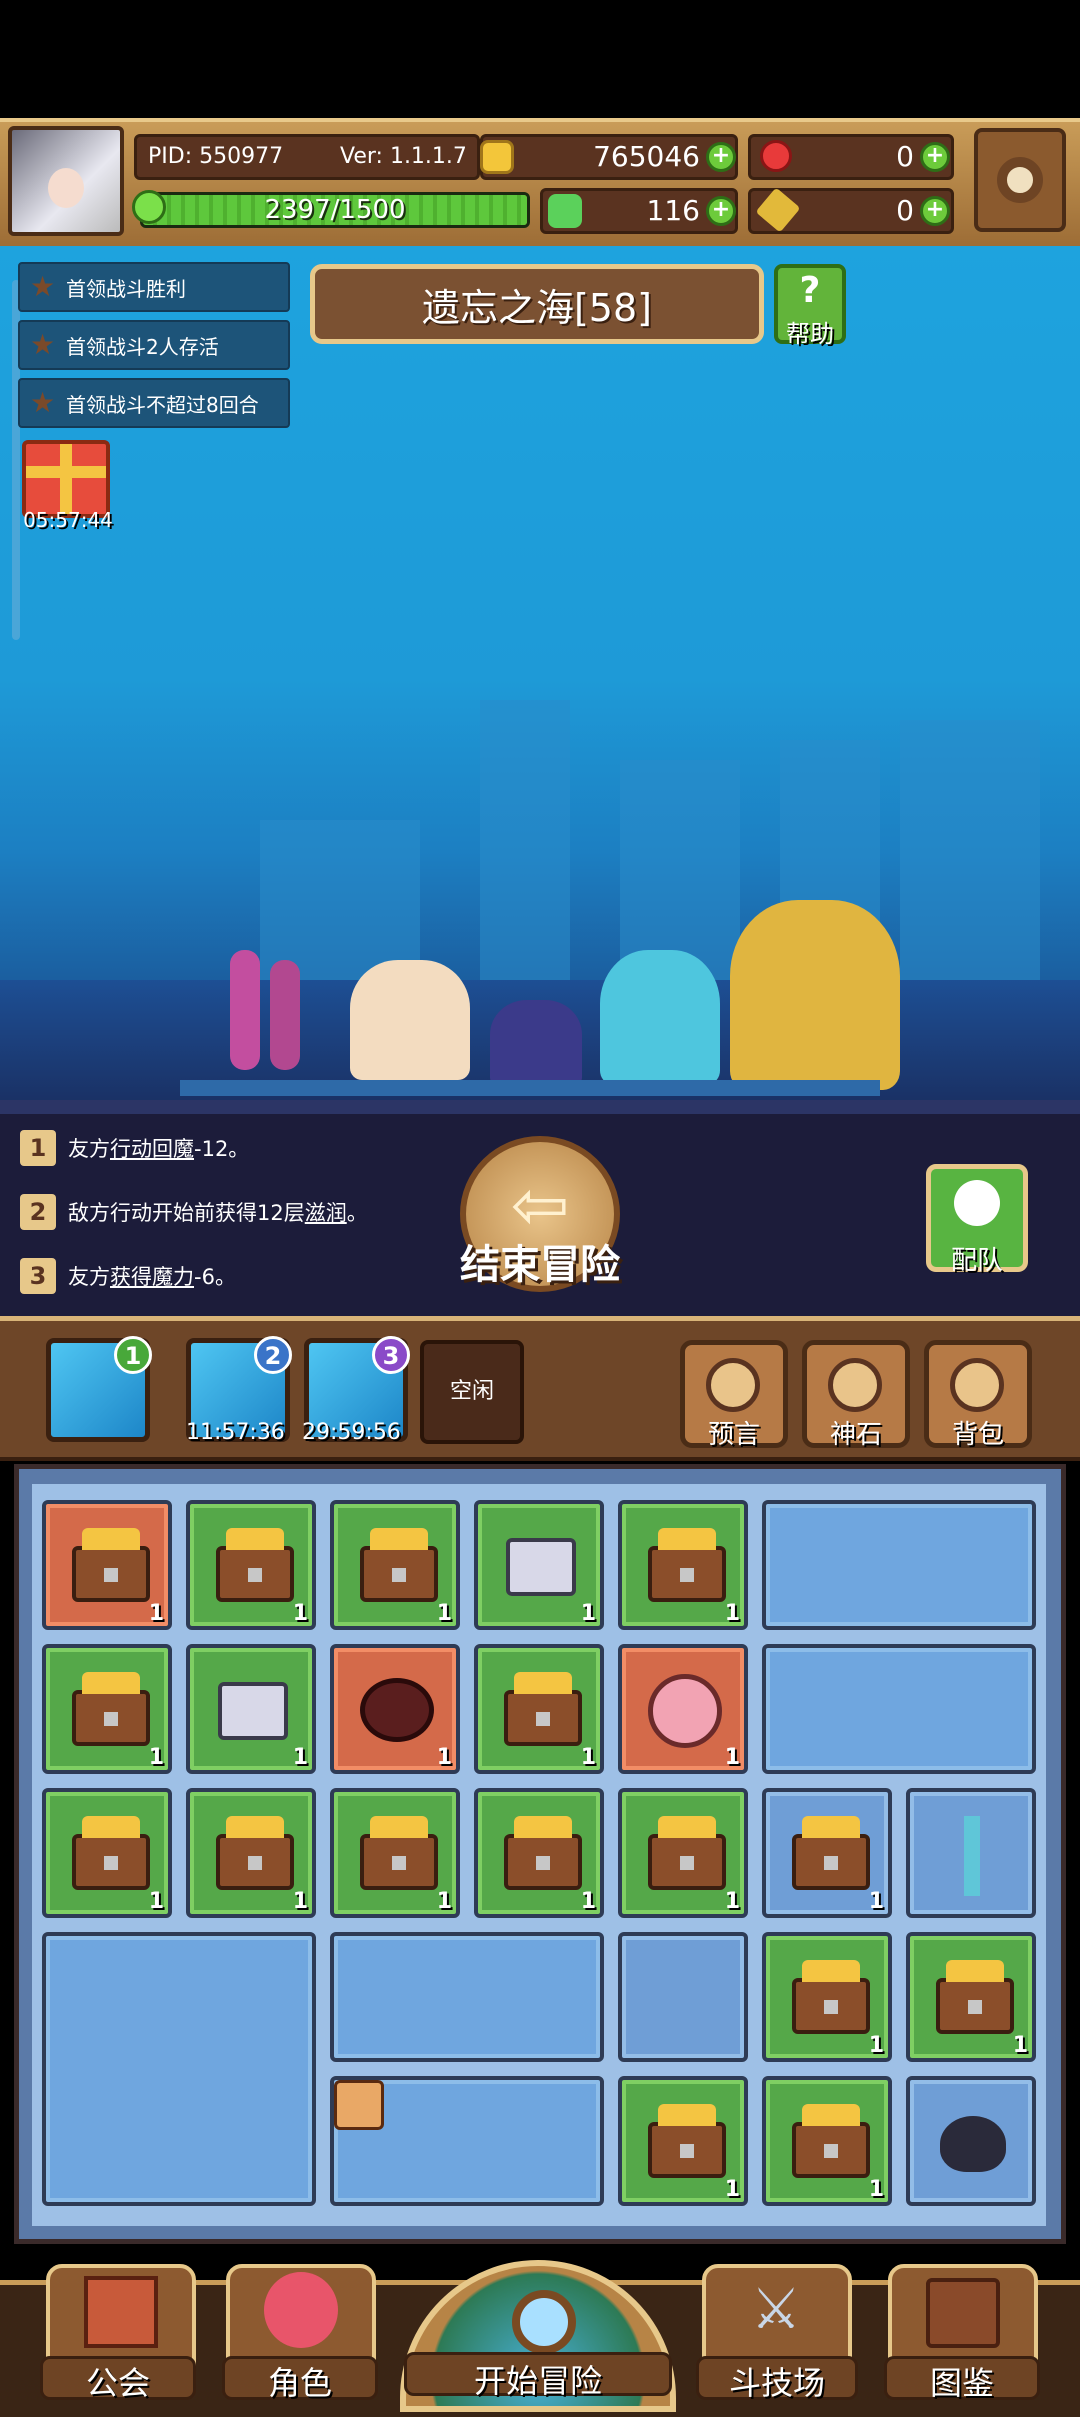  What do you see at coordinates (179, 2069) in the screenshot?
I see `map-terrain-coral-arch` at bounding box center [179, 2069].